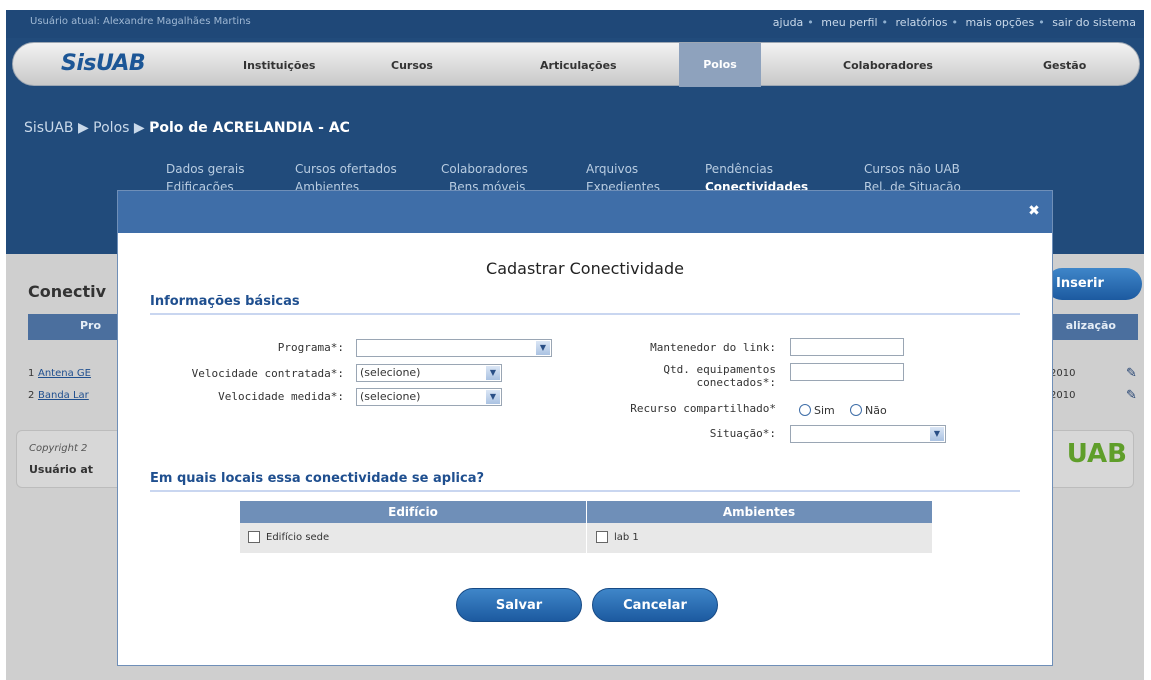 Image resolution: width=1151 pixels, height=680 pixels. I want to click on velocidade-medida-value: (selecione), so click(390, 396).